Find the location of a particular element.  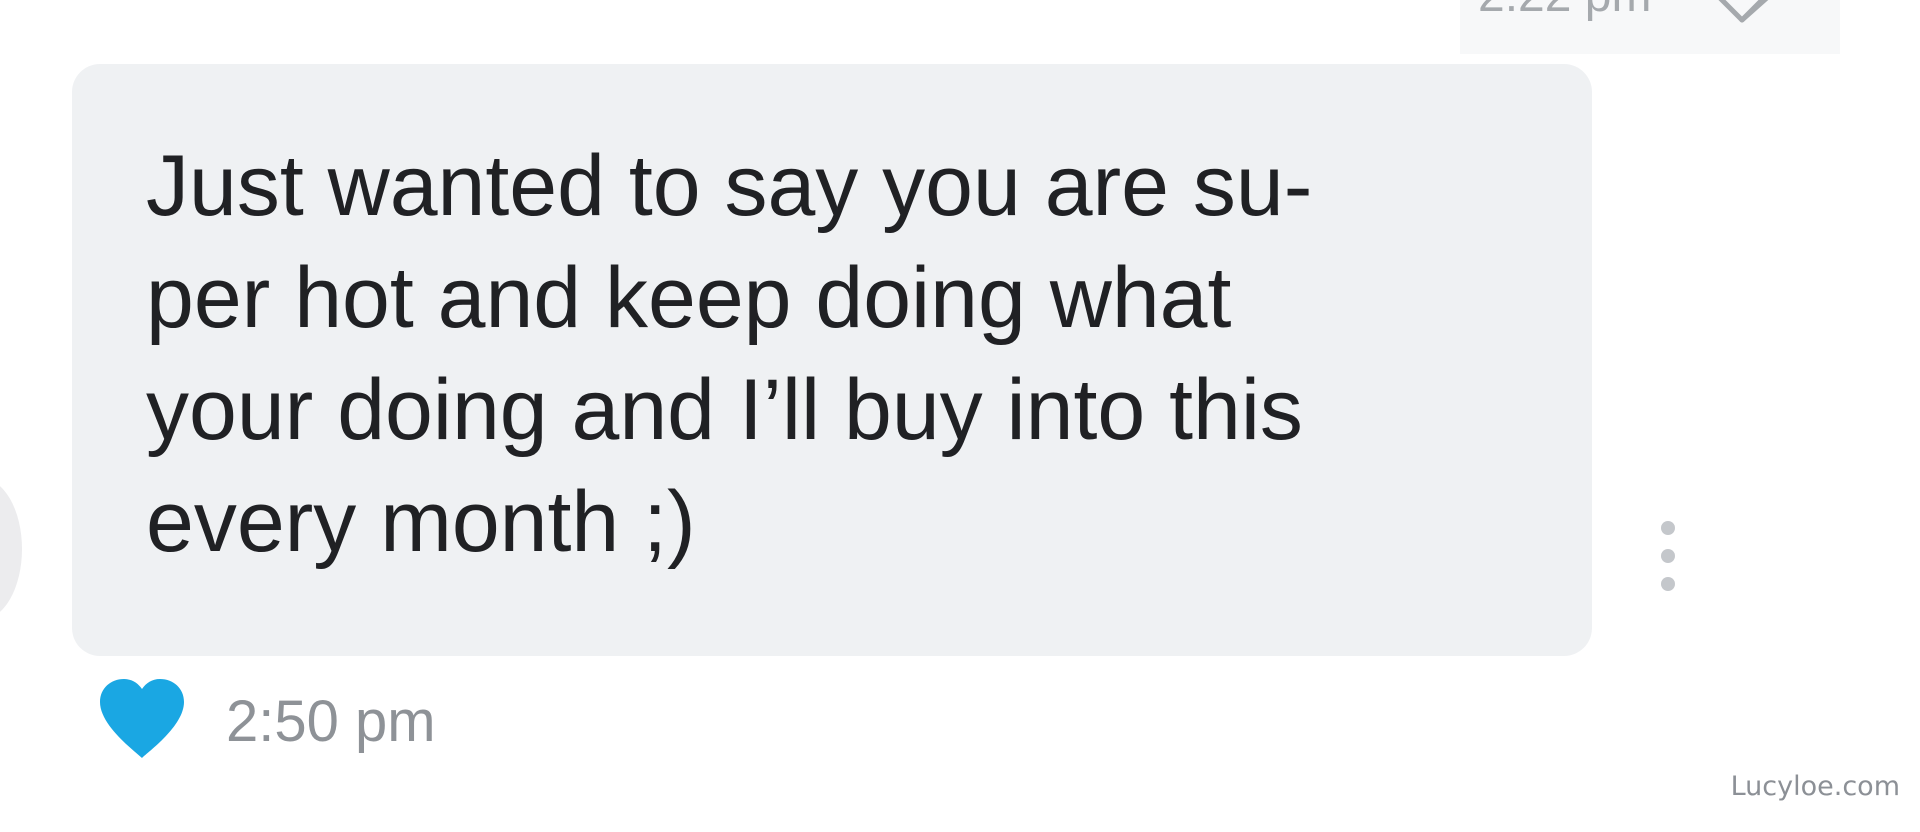

message-meta: 2:50 pm is located at coordinates (346, 721).